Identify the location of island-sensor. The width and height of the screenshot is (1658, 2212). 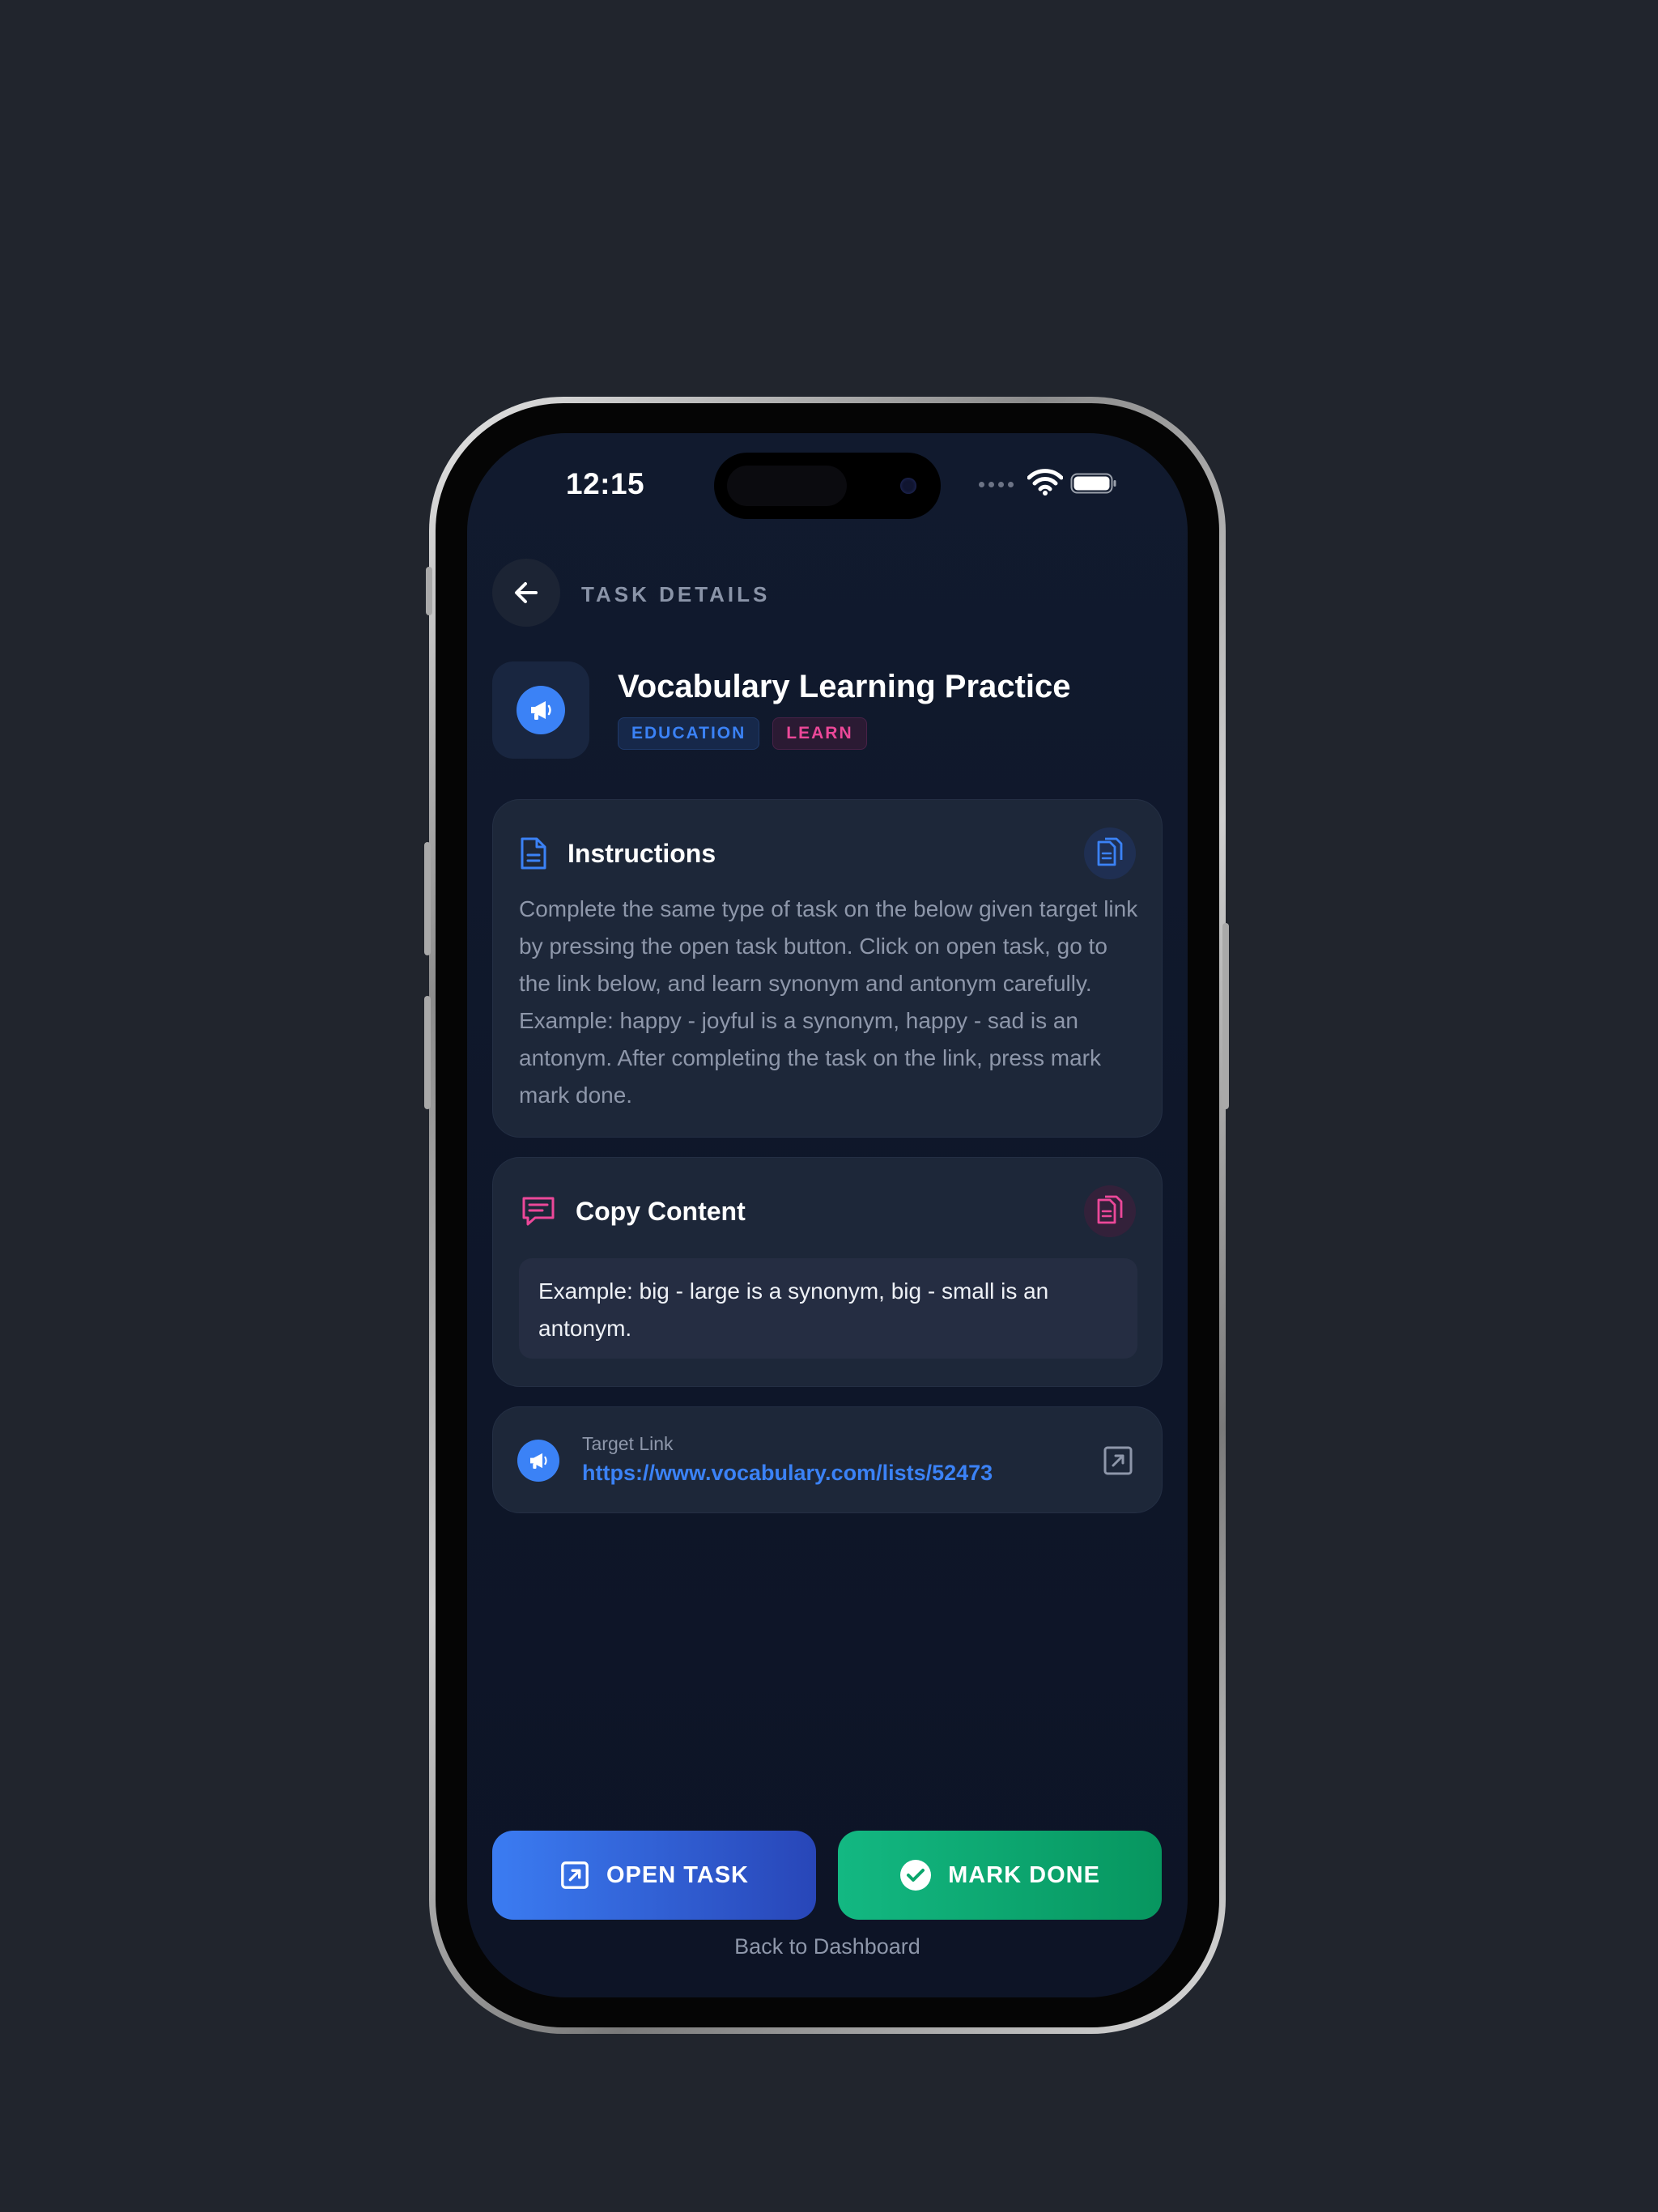
(787, 486).